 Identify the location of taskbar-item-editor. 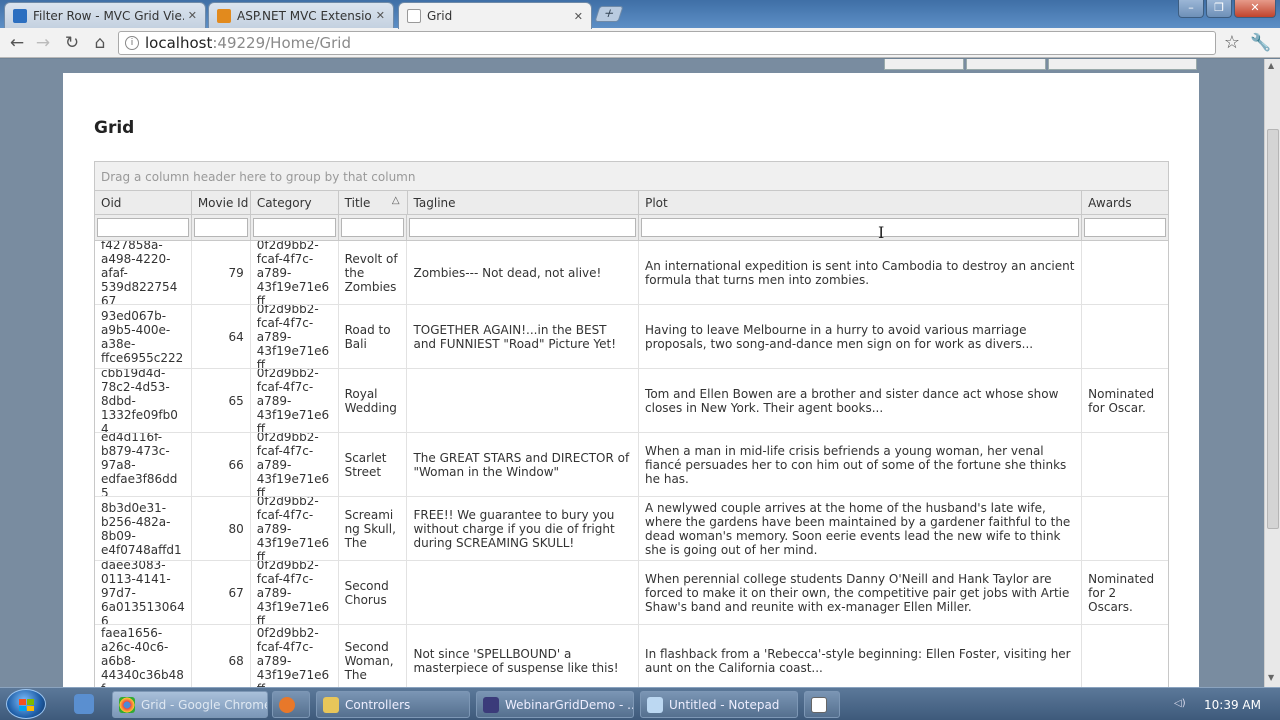
(822, 704).